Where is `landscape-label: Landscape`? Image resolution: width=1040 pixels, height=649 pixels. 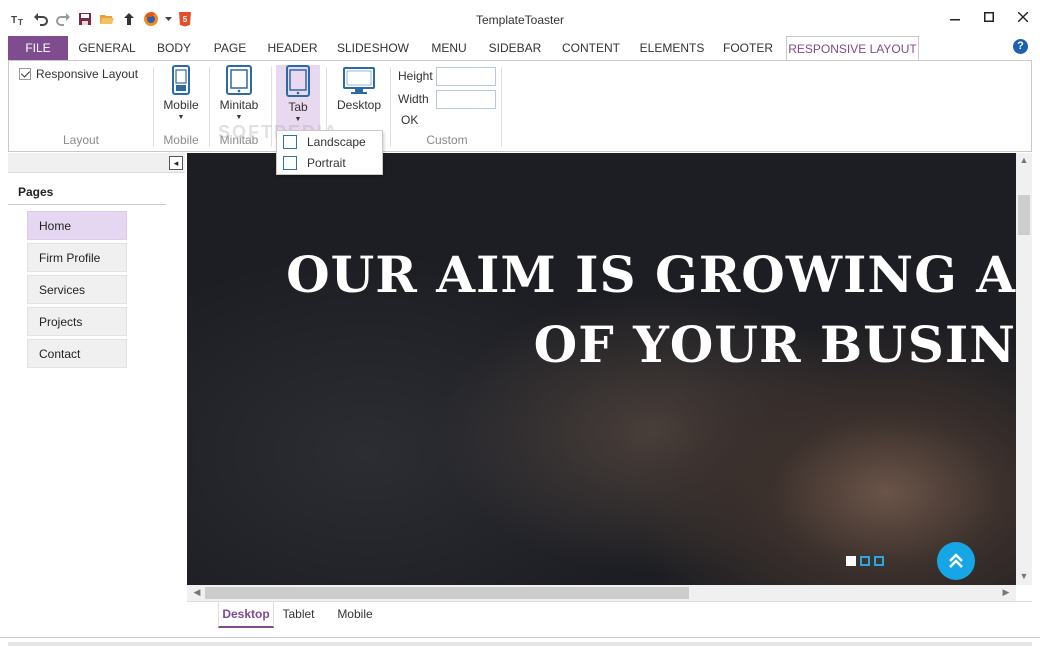
landscape-label: Landscape is located at coordinates (336, 142).